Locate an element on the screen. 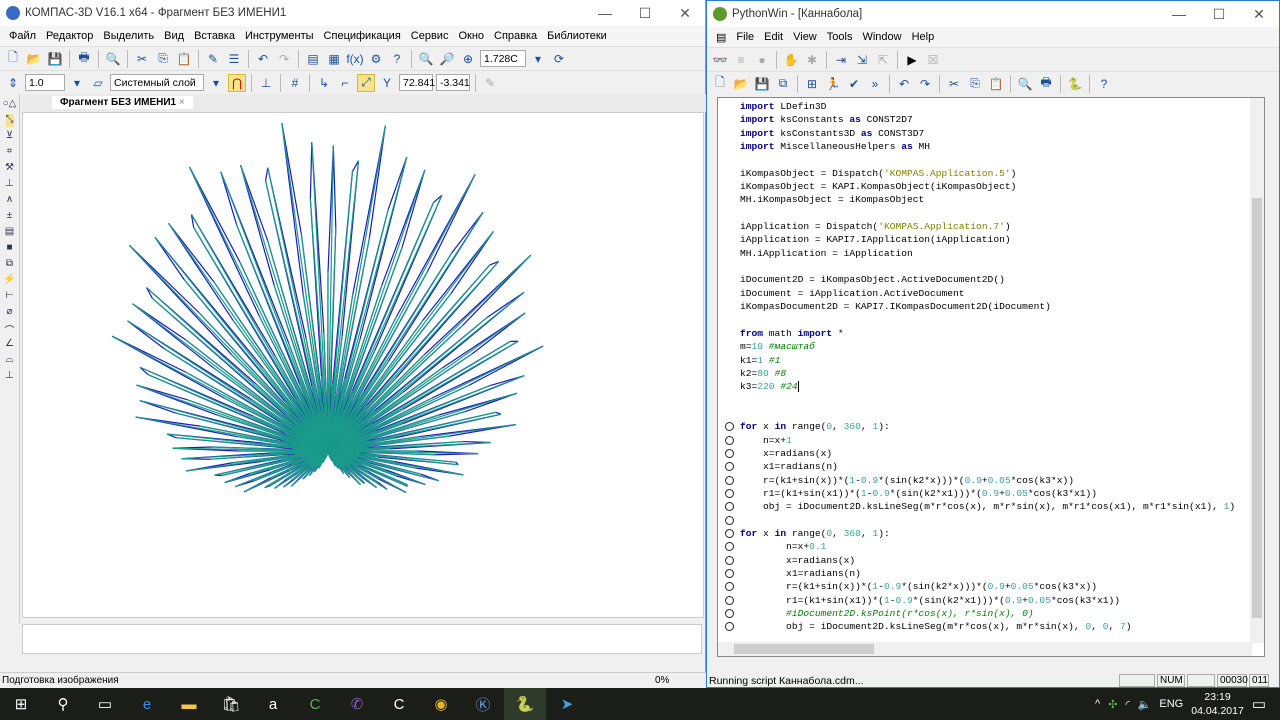 This screenshot has width=1280, height=720. close-debugger-icon: ☒ is located at coordinates (933, 60).